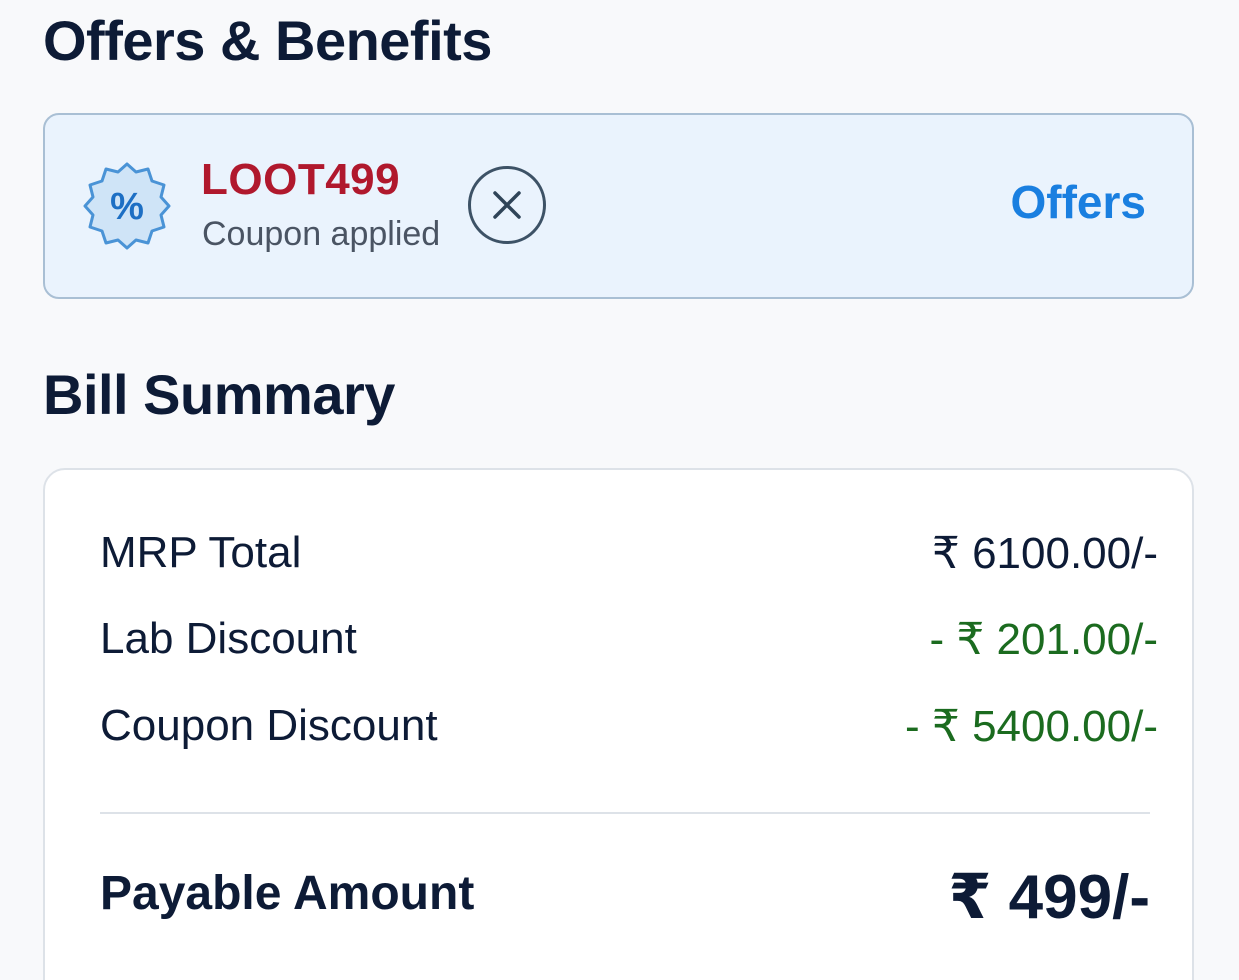 The width and height of the screenshot is (1239, 980). Describe the element at coordinates (1043, 639) in the screenshot. I see `bill-row-value: - ₹ 201.00/-` at that location.